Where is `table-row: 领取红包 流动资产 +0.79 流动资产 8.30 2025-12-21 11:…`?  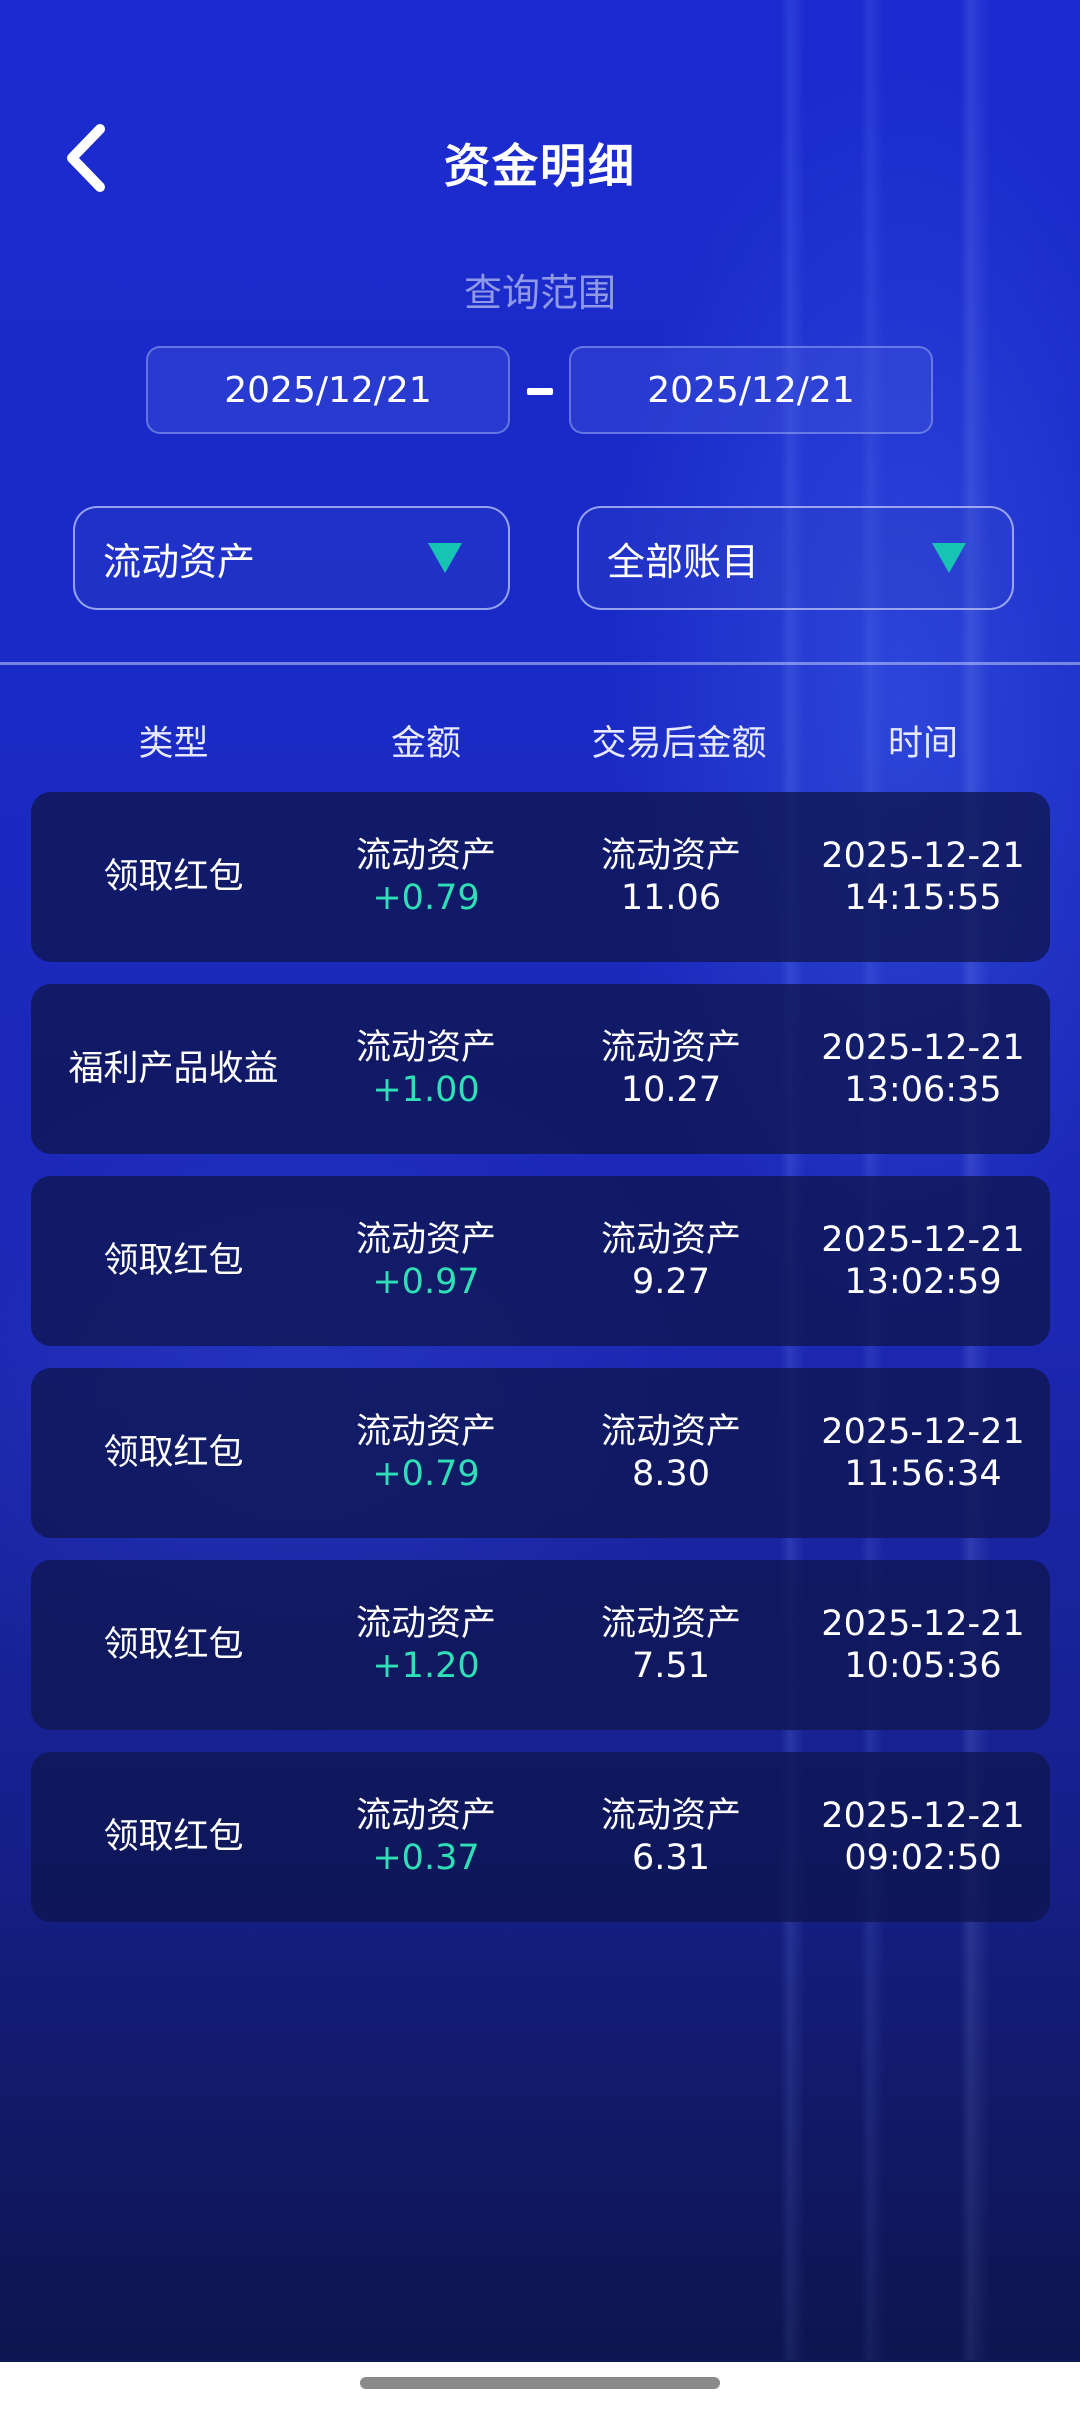 table-row: 领取红包 流动资产 +0.79 流动资产 8.30 2025-12-21 11:… is located at coordinates (540, 1453).